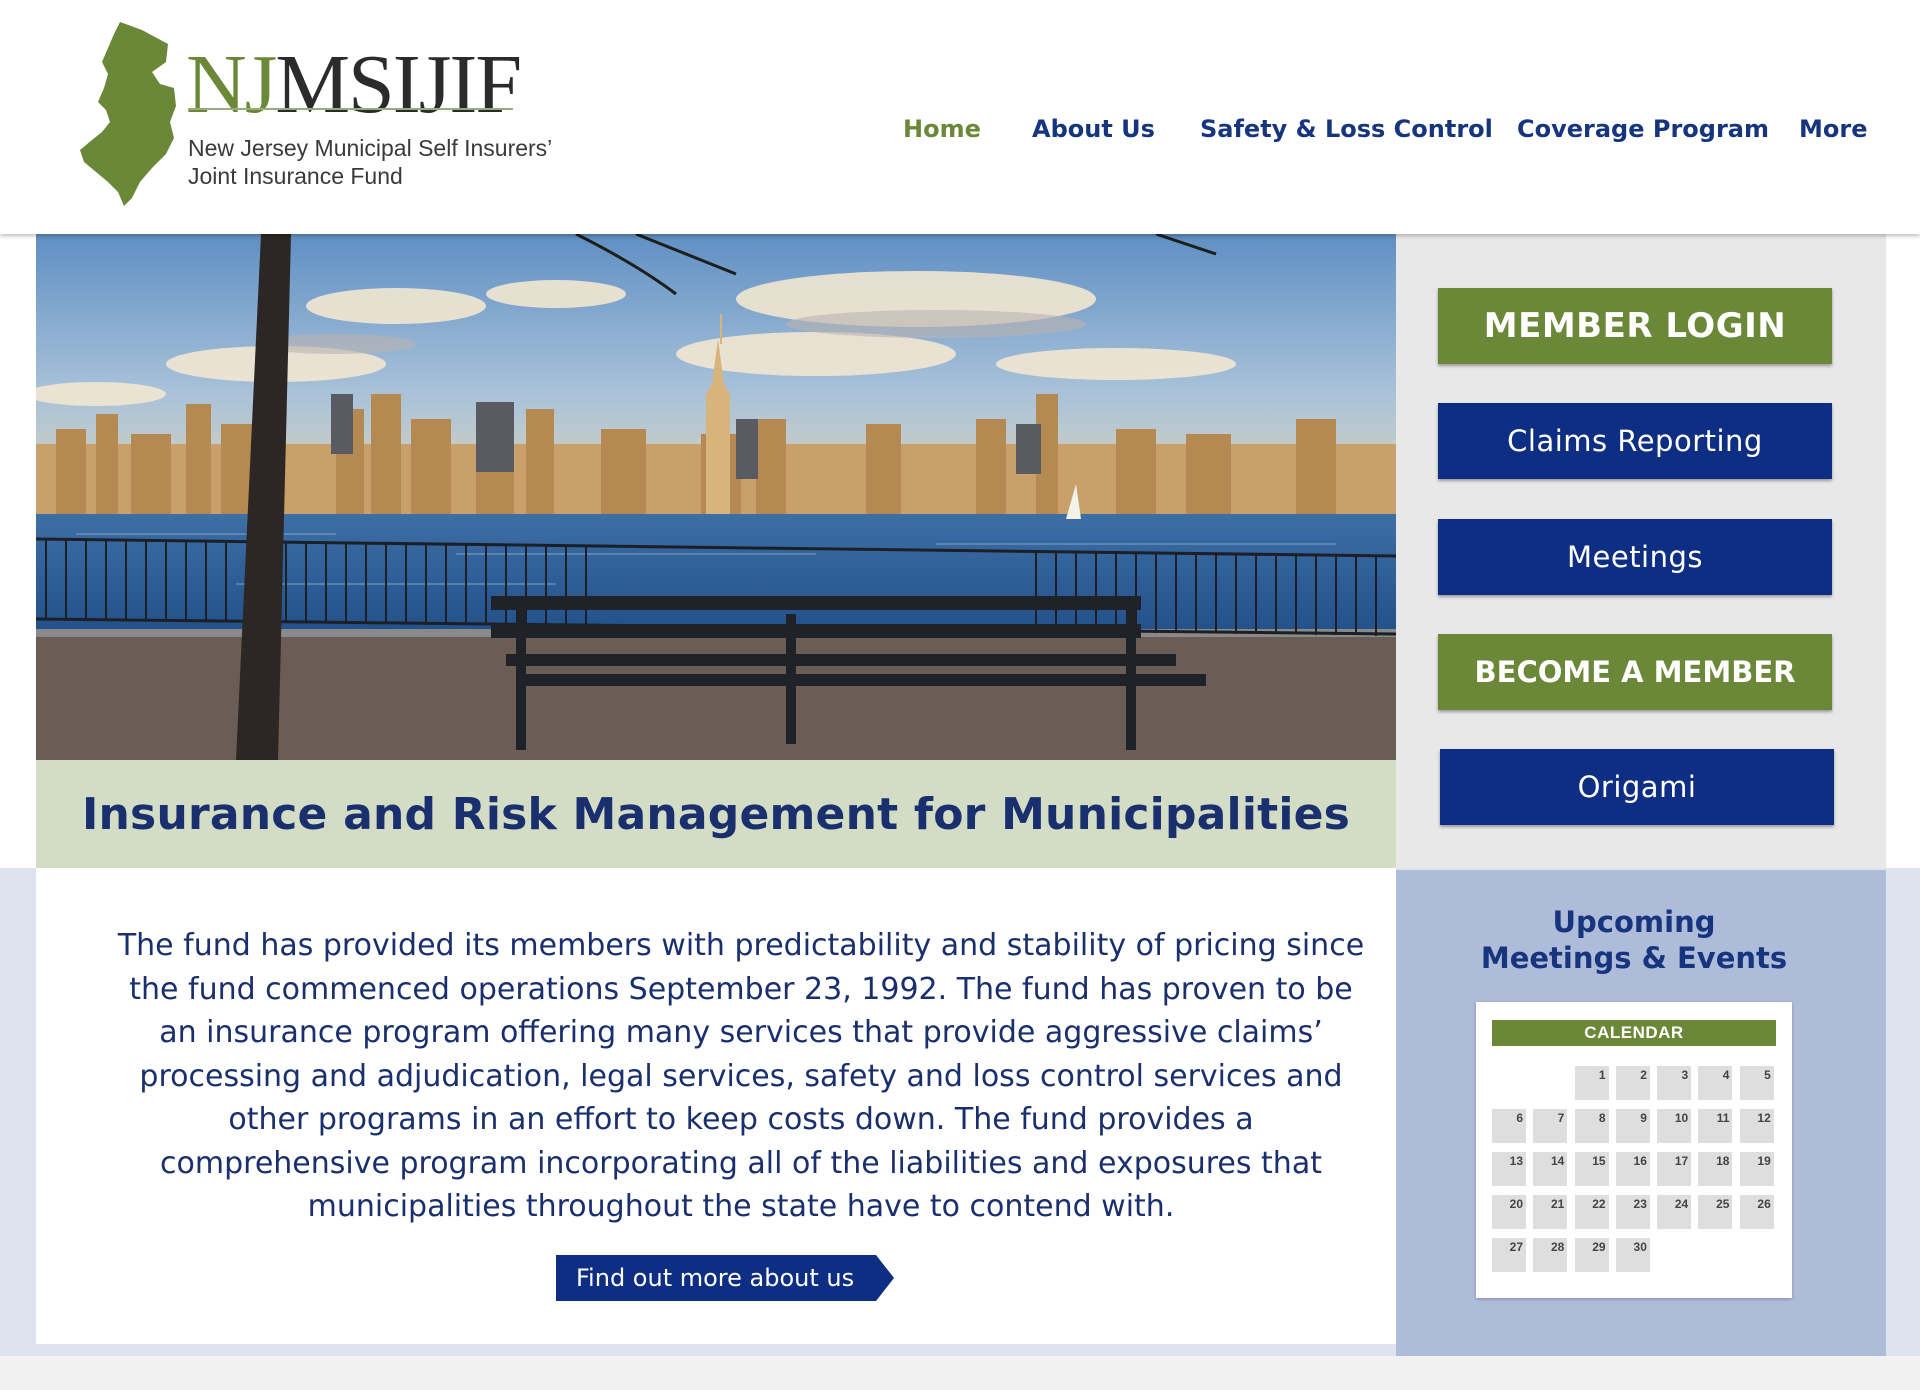 The height and width of the screenshot is (1390, 1920). I want to click on find-out-more-button: Find out more about us, so click(725, 1278).